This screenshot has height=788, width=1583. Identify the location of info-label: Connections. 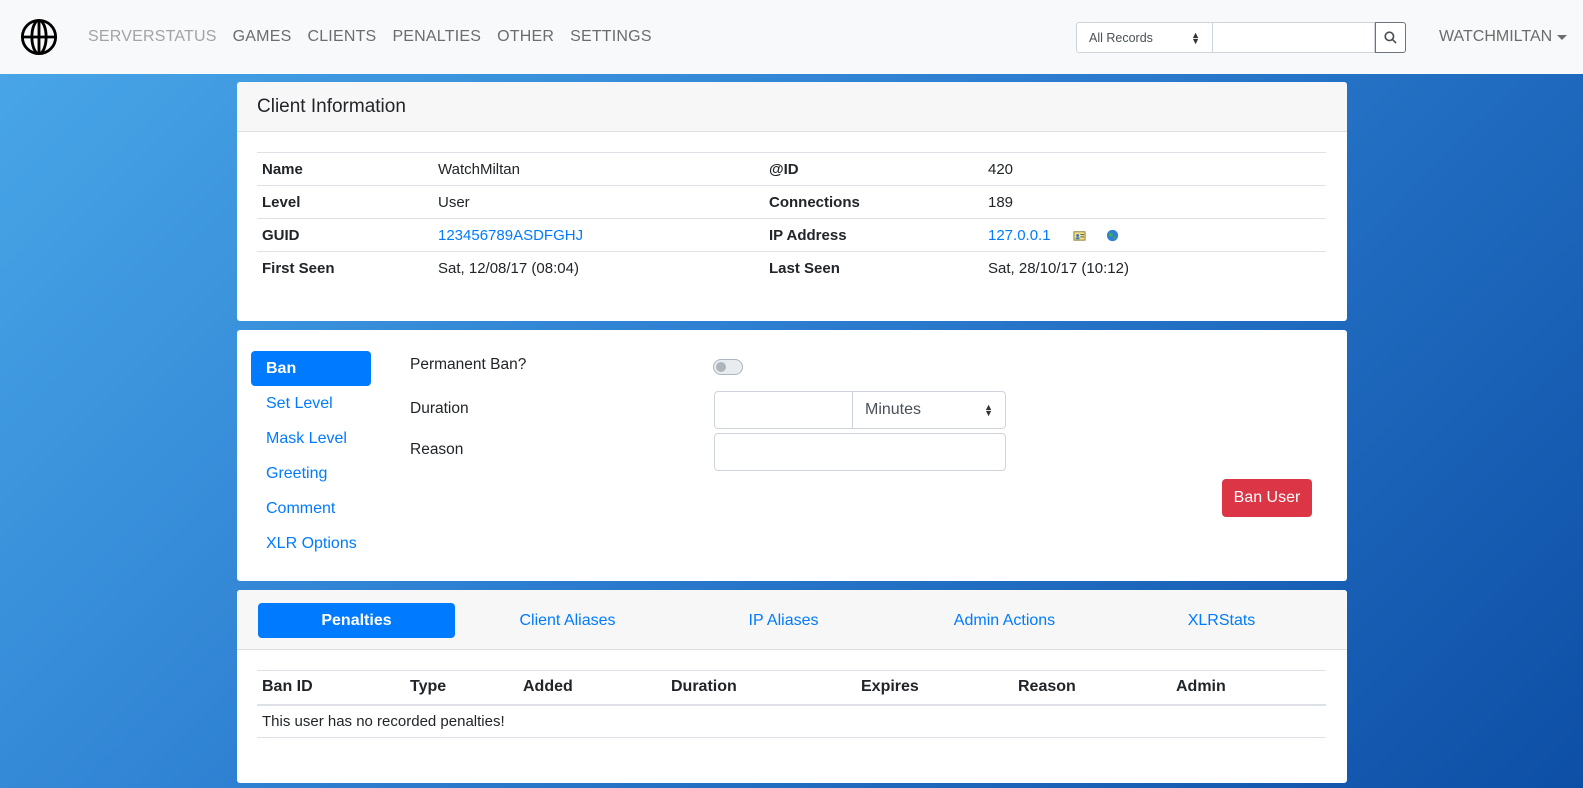
(873, 202).